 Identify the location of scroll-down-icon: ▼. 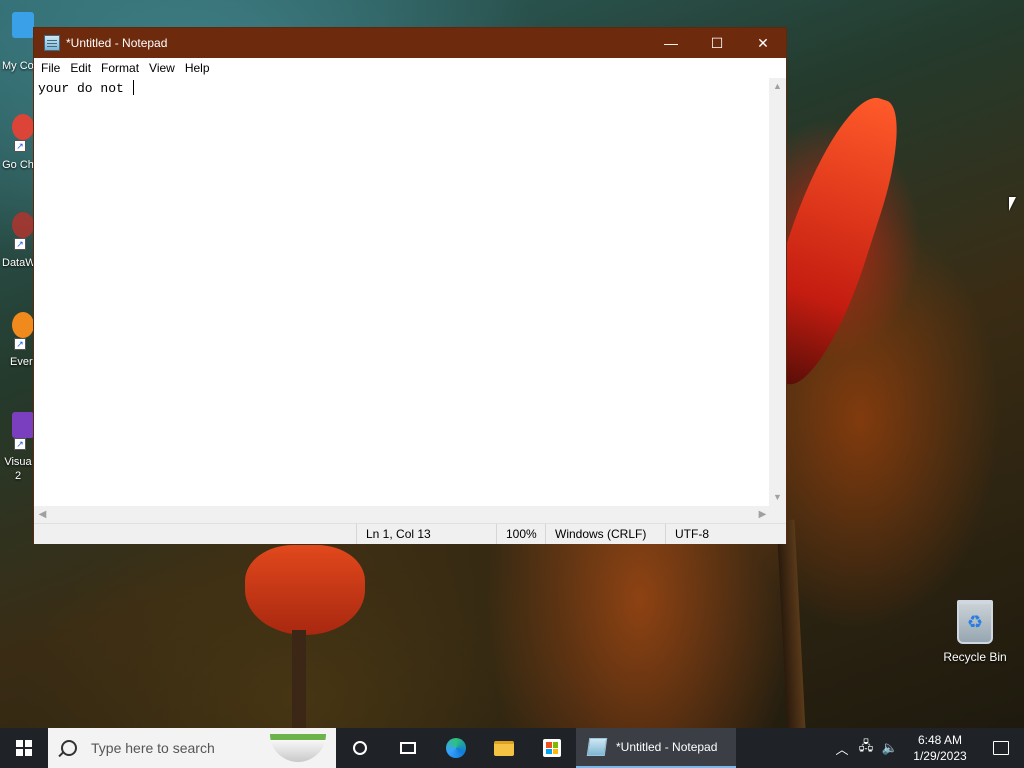
(777, 497).